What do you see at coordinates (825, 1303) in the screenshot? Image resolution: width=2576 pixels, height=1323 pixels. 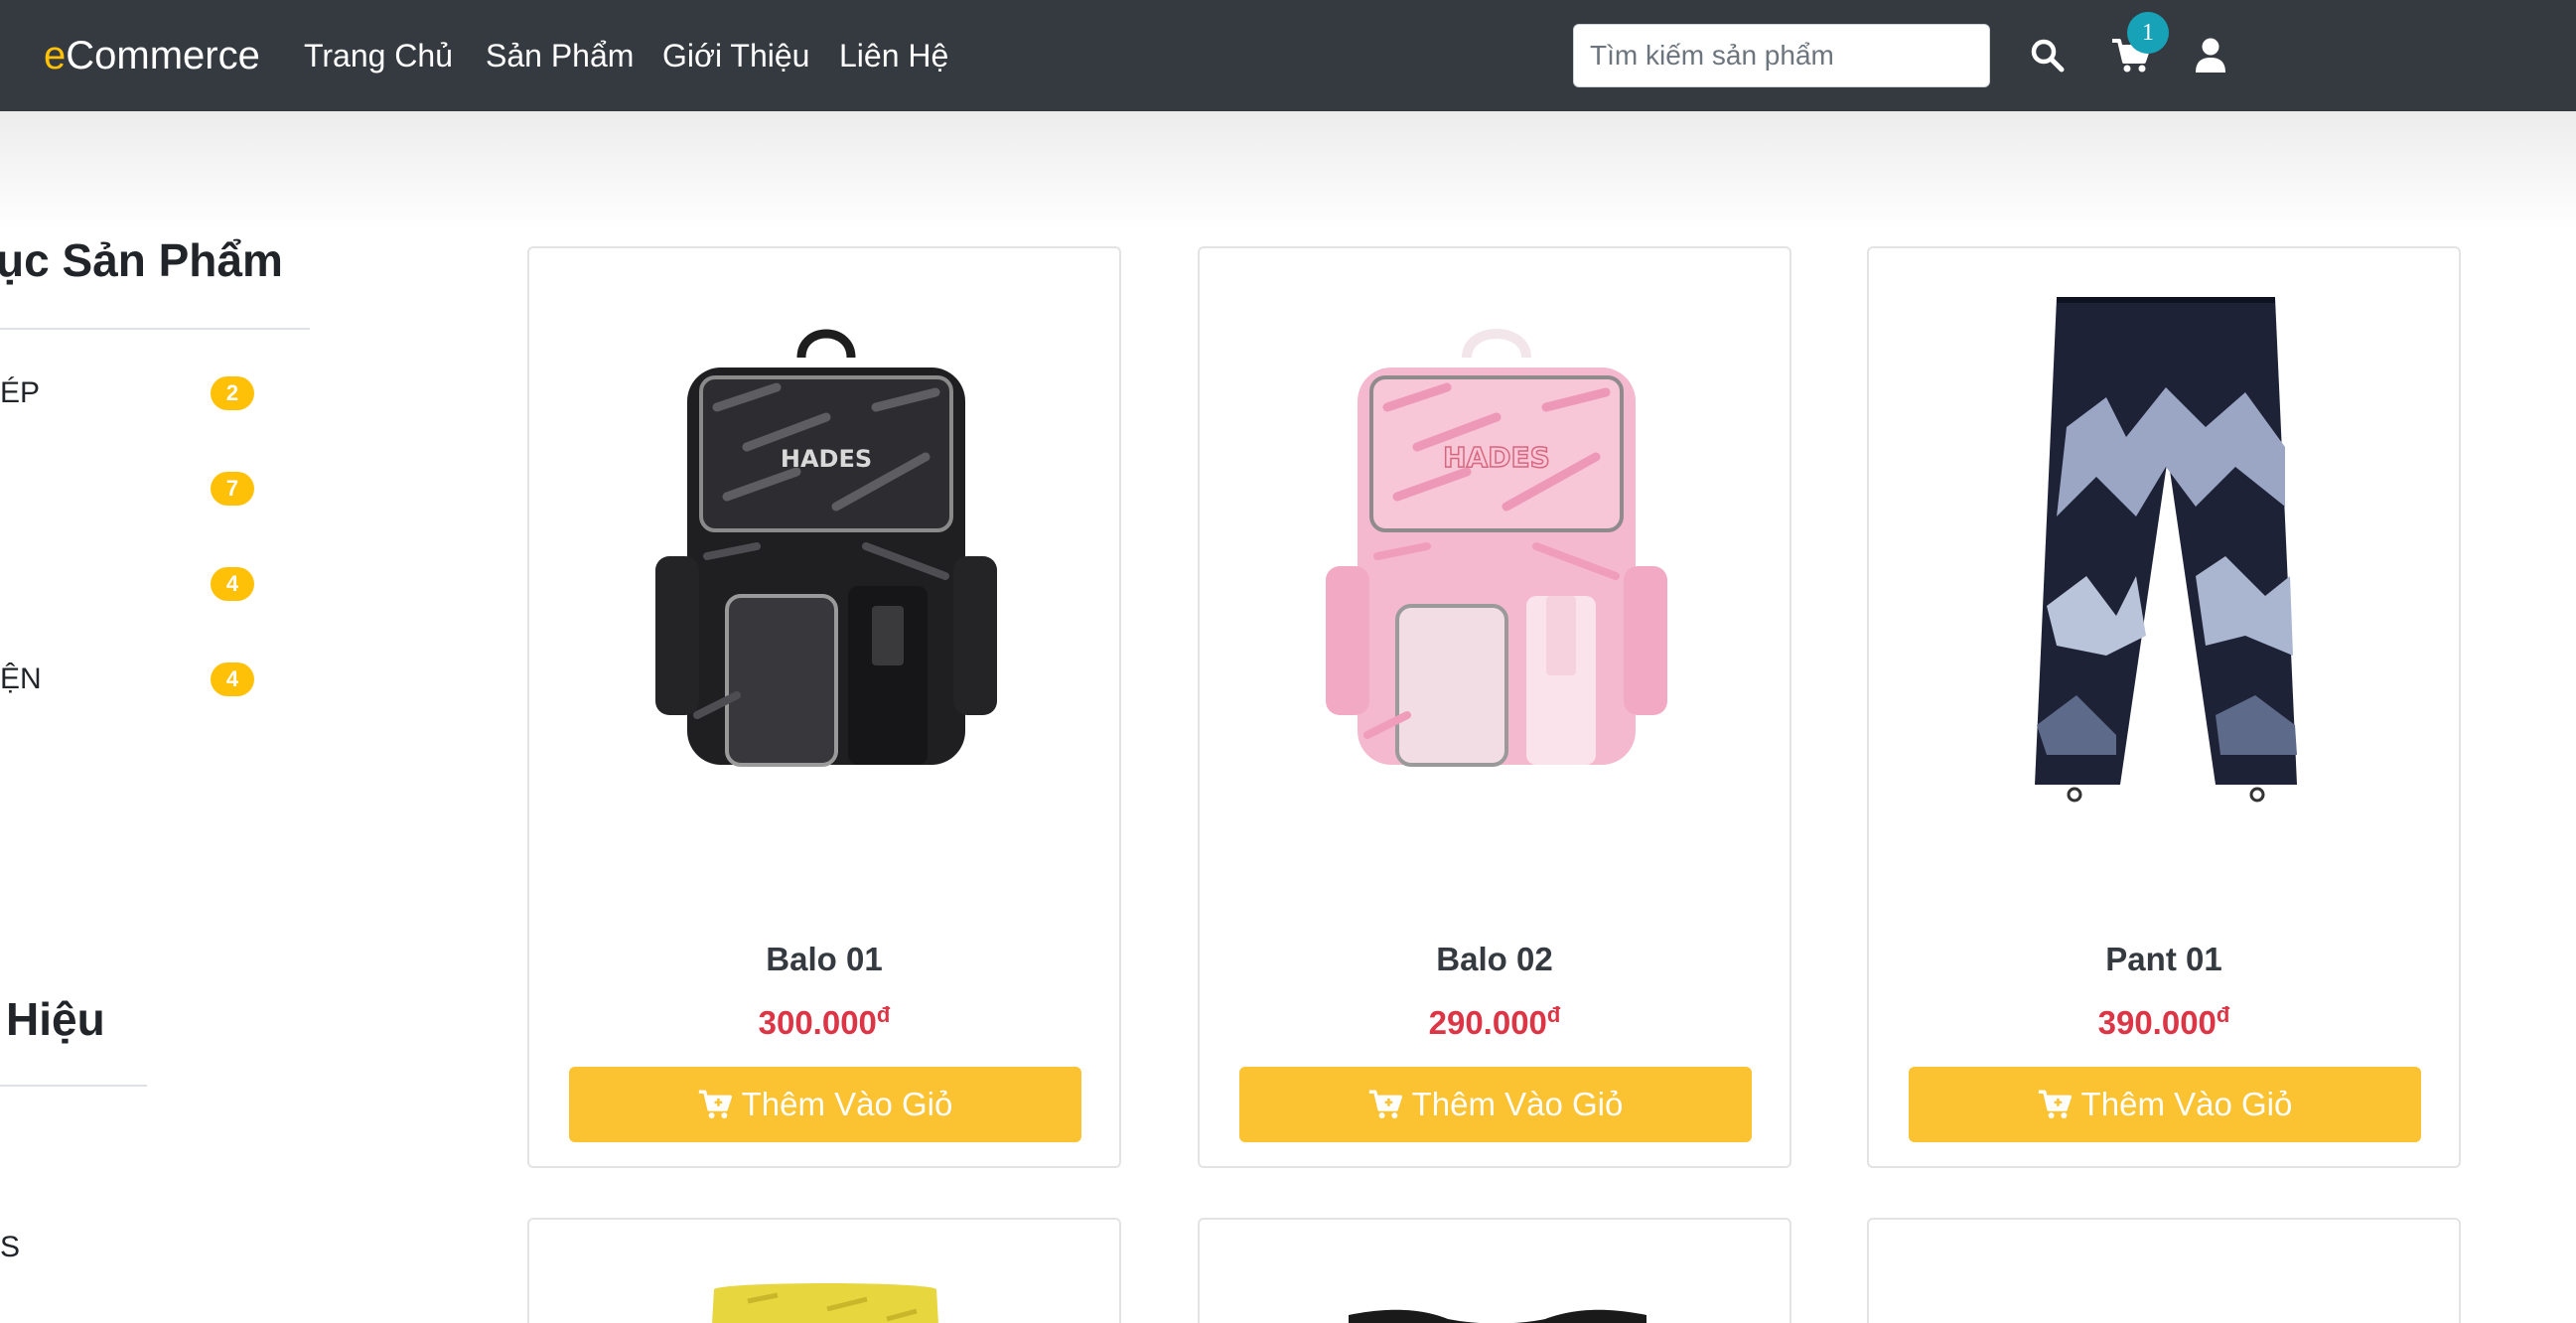 I see `shorts-image` at bounding box center [825, 1303].